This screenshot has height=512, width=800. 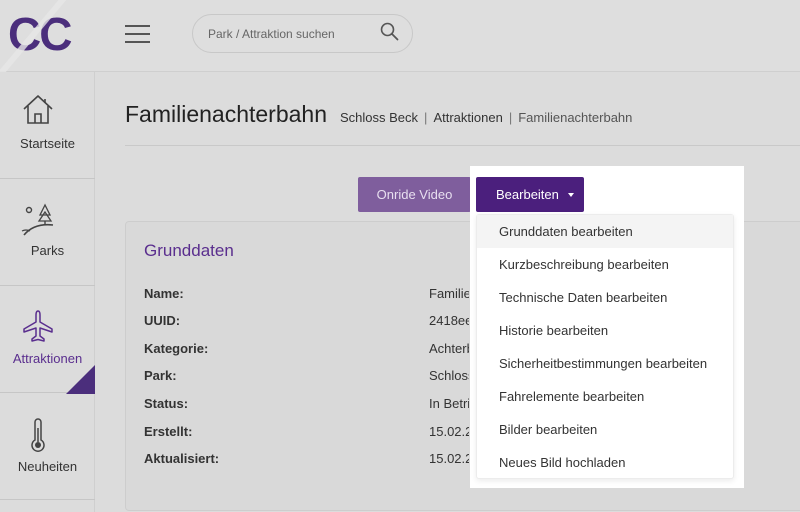 I want to click on field-label-uuid: UUID:, so click(x=162, y=320).